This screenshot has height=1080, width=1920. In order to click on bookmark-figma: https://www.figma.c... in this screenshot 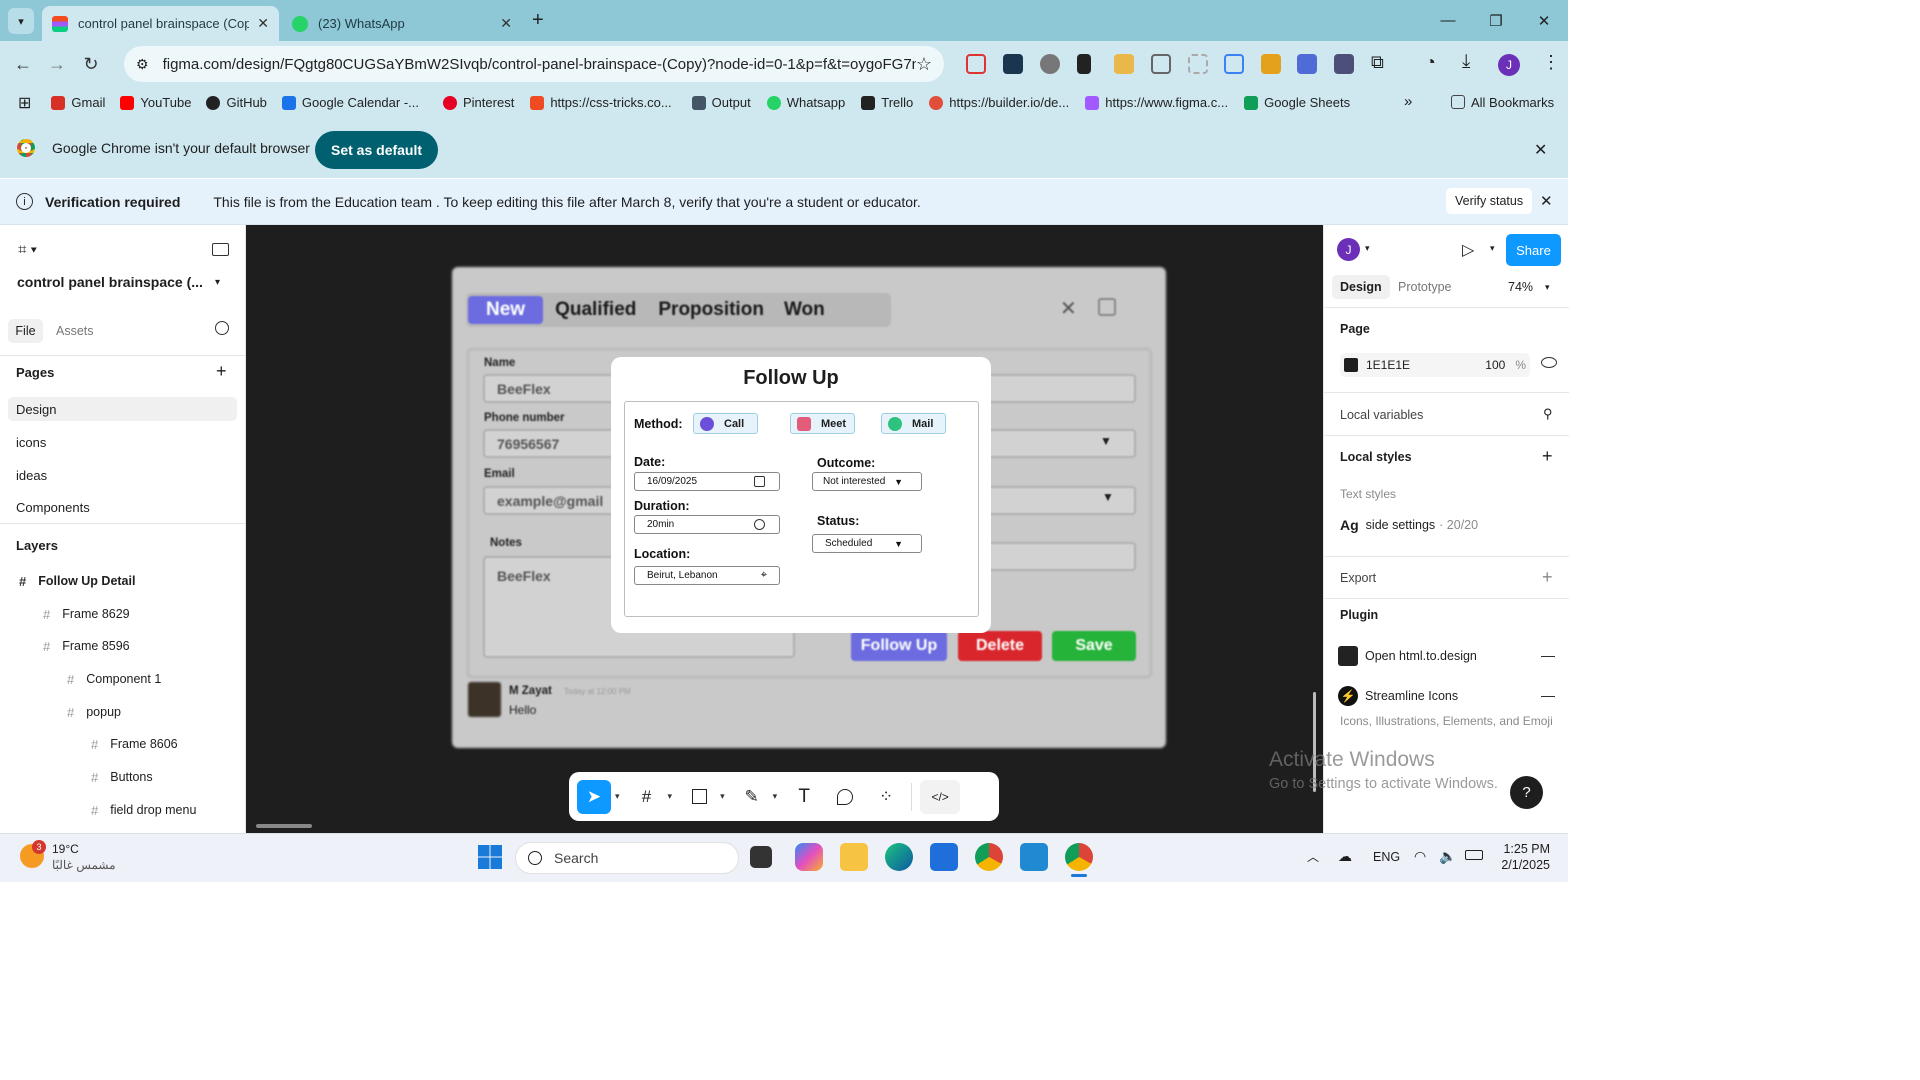, I will do `click(1156, 103)`.